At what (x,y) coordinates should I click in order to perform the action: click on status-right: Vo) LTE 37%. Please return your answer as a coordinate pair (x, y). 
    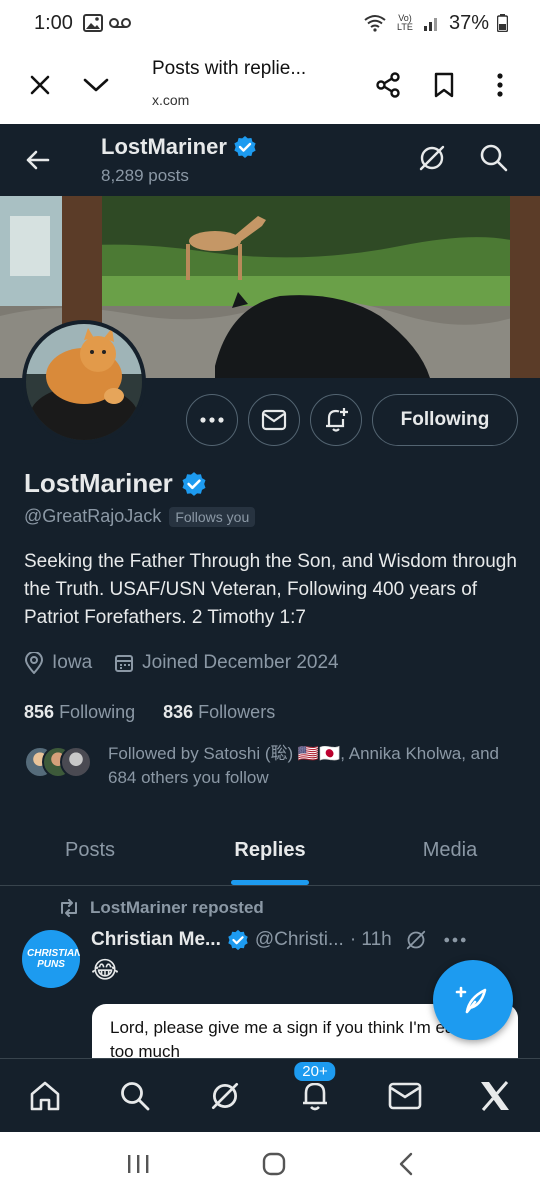
    Looking at the image, I should click on (435, 23).